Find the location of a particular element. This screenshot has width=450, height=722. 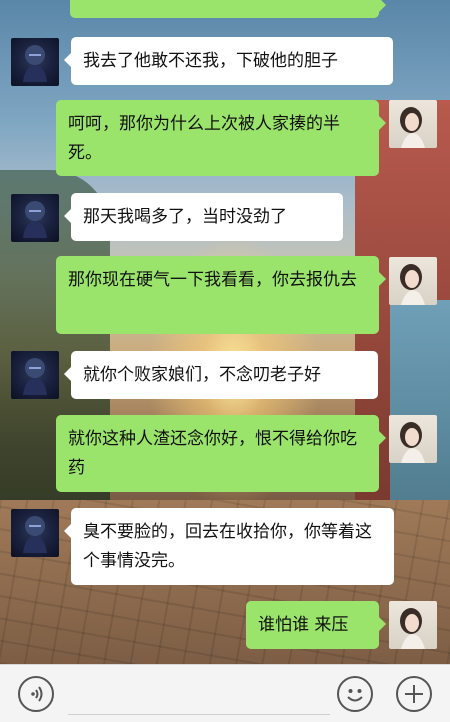

message-bubble-received: 臭不要脸的，回去在收拾你，你等着这个事情没完。 is located at coordinates (229, 546).